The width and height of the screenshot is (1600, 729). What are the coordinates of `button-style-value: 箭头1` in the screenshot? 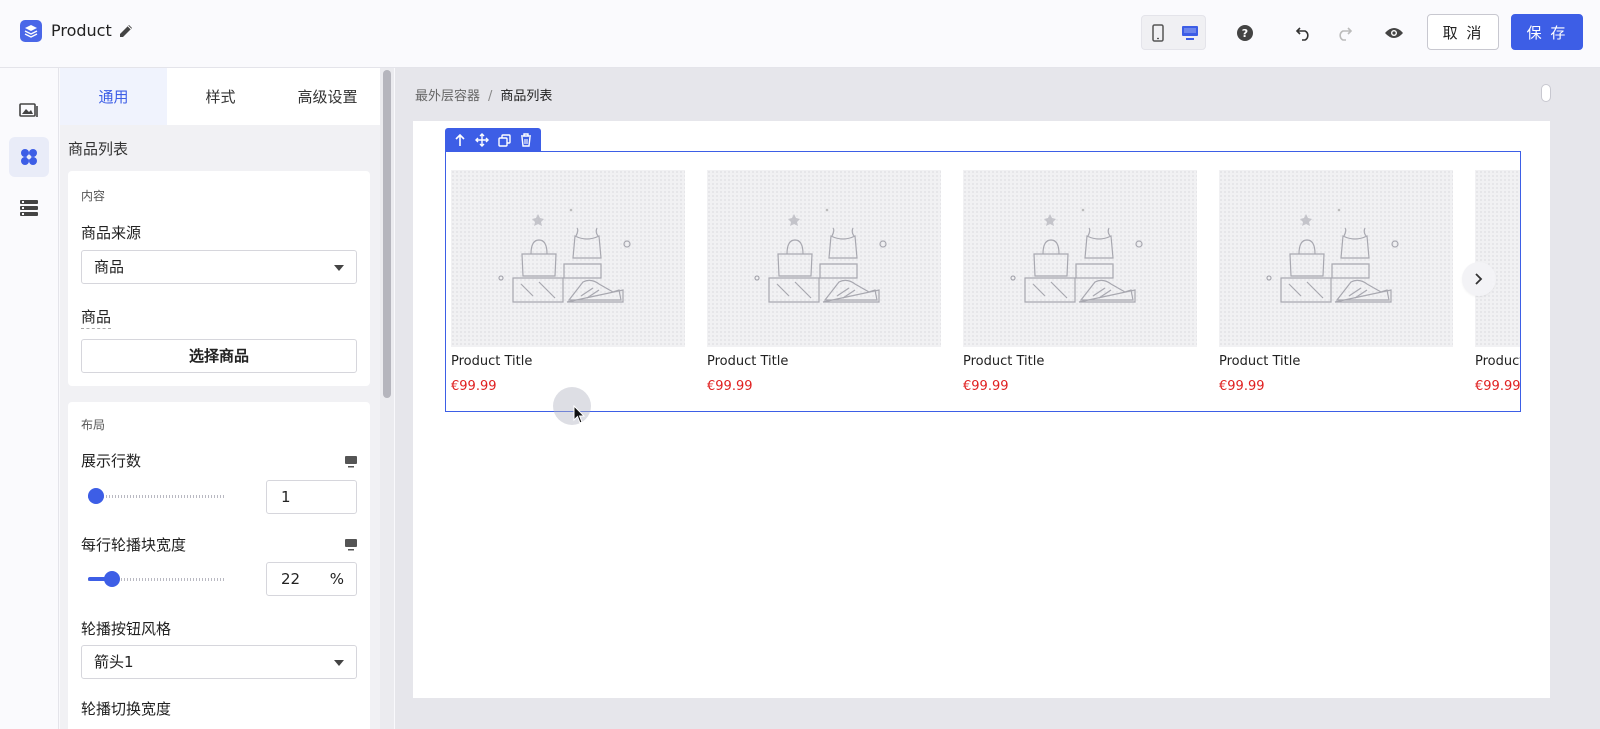 It's located at (114, 662).